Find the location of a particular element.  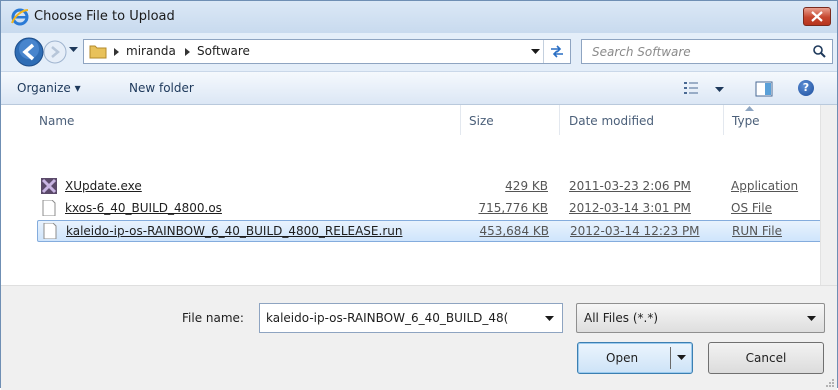

title-bar: Choose File to Upload is located at coordinates (419, 17).